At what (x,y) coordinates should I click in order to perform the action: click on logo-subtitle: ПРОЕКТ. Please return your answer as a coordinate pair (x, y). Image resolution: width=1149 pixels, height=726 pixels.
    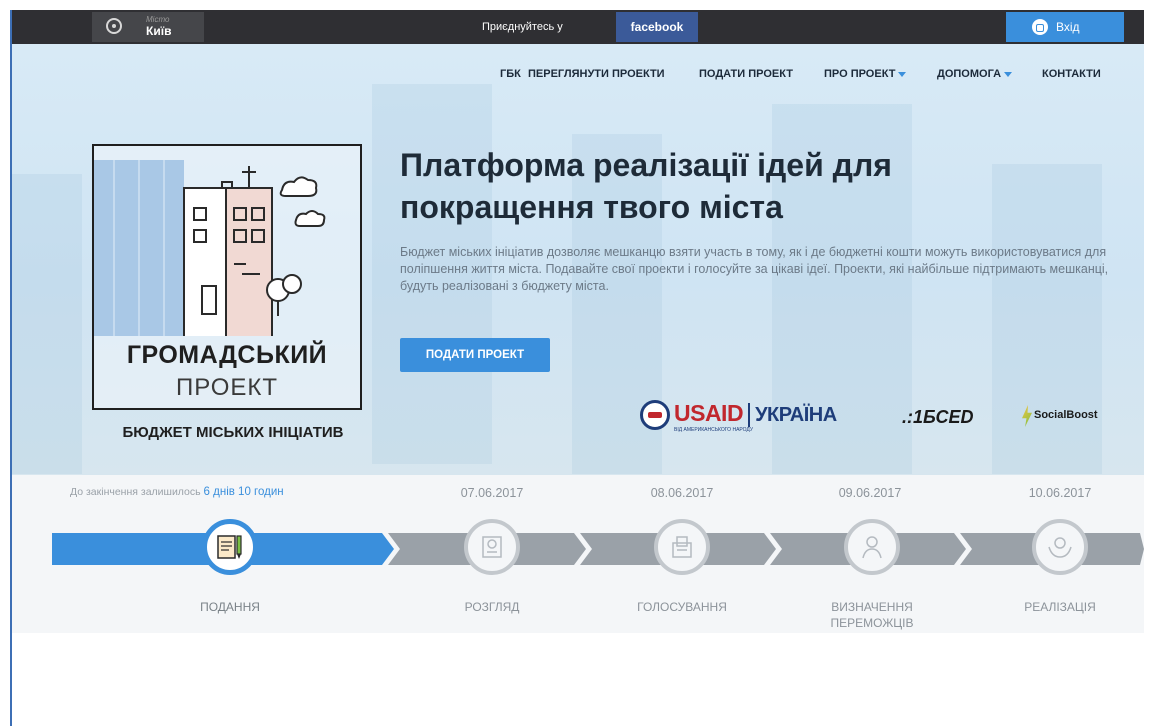
    Looking at the image, I should click on (227, 387).